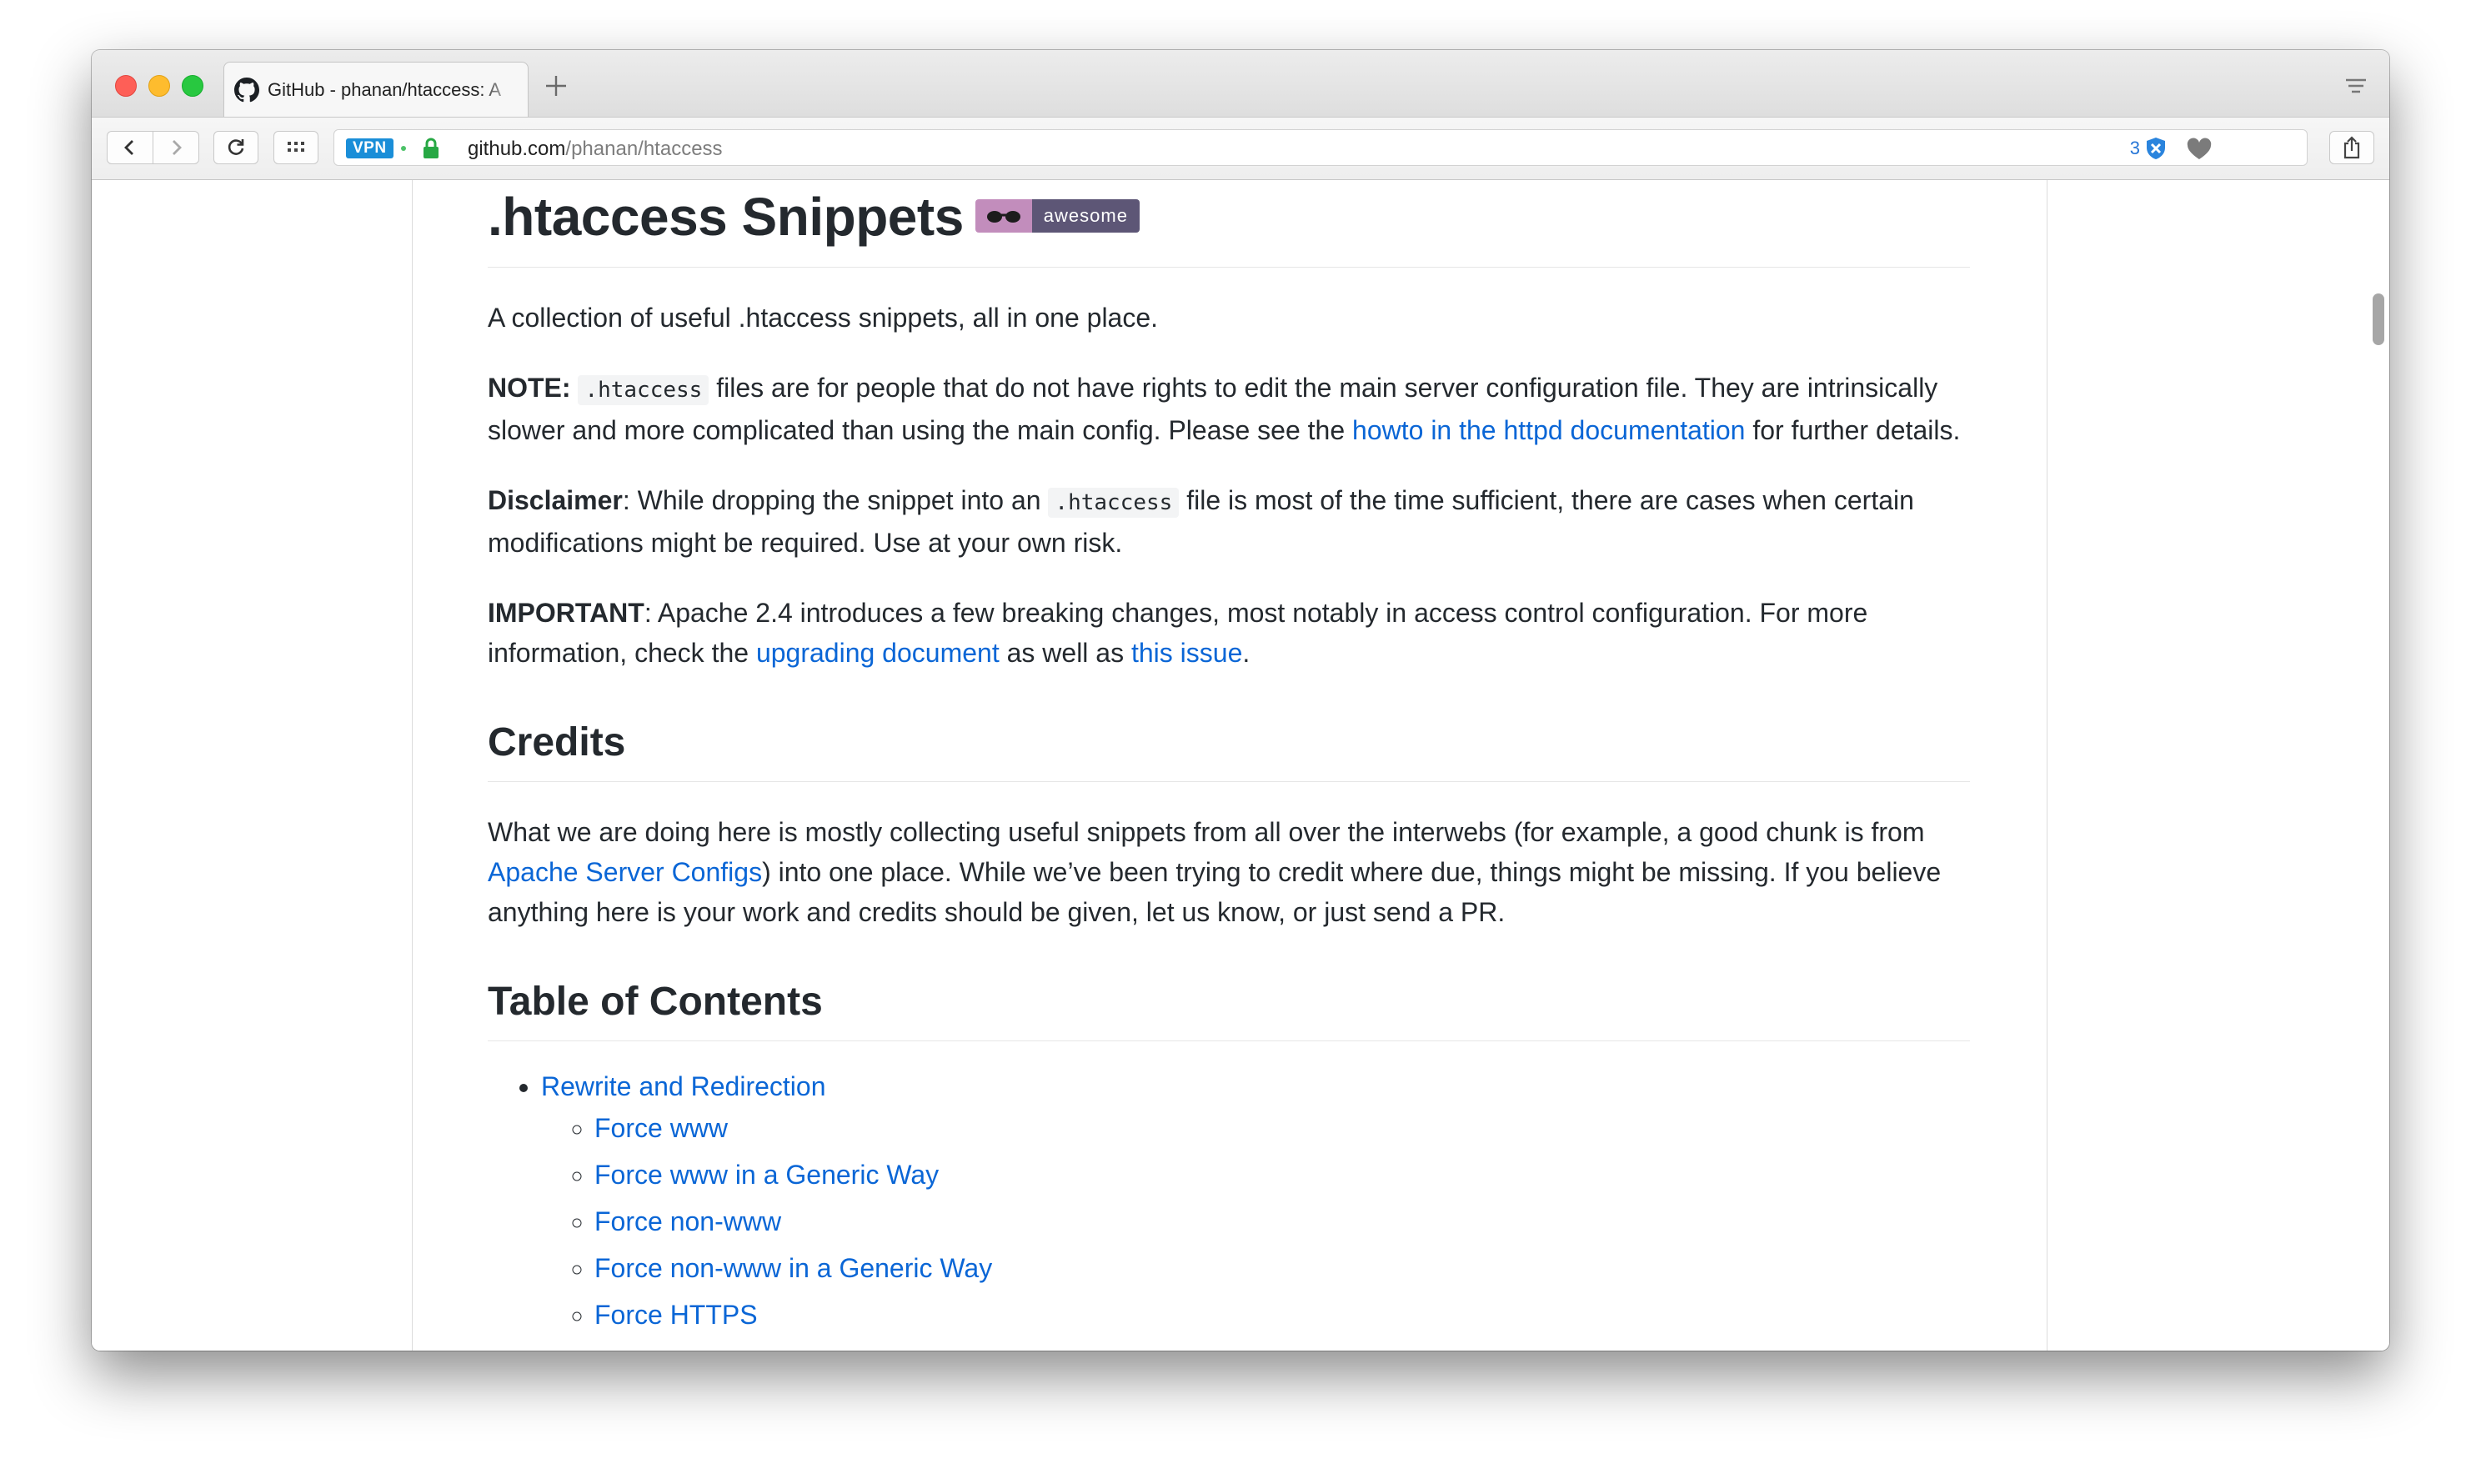 Image resolution: width=2481 pixels, height=1484 pixels. I want to click on toc-item: Force HTTPS, so click(1282, 1315).